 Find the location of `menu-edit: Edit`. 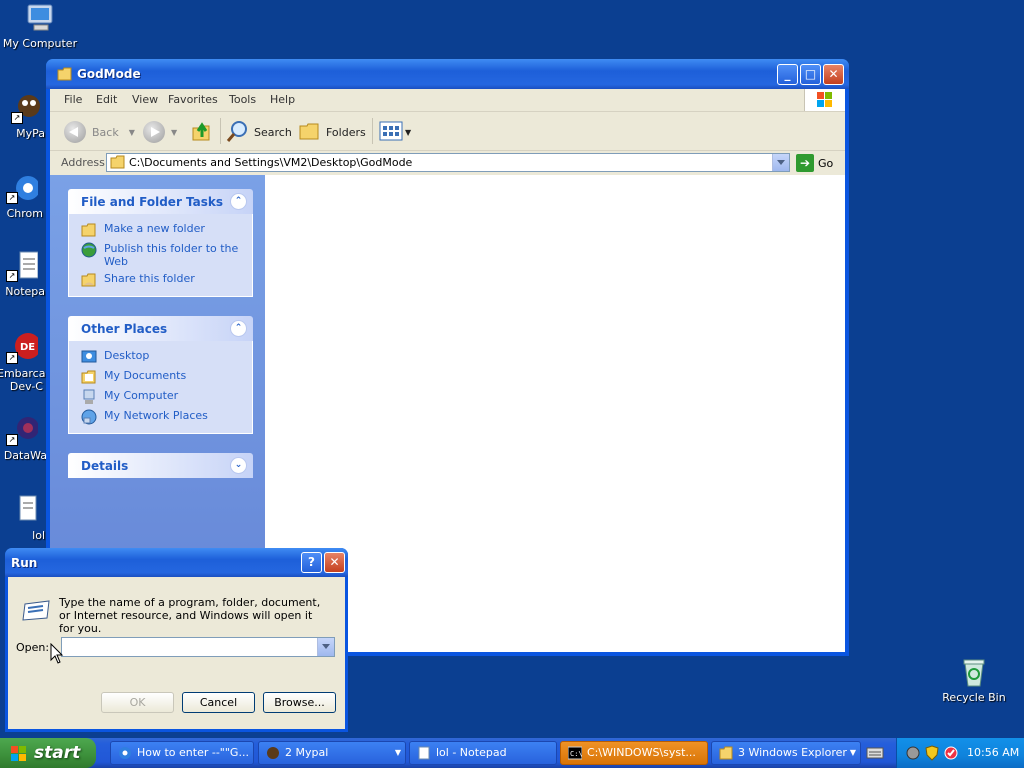

menu-edit: Edit is located at coordinates (106, 99).